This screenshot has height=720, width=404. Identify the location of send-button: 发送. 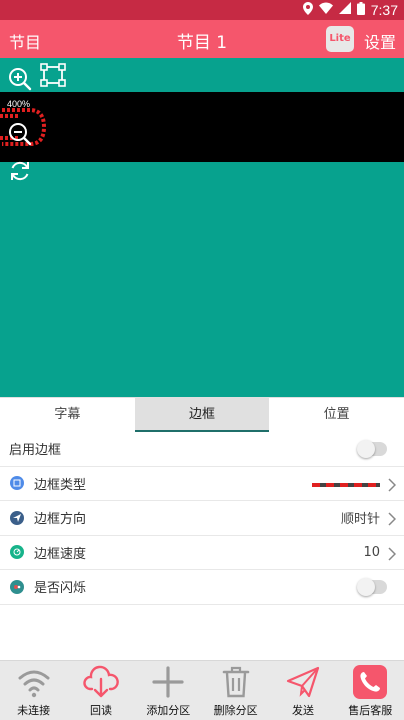
(302, 690).